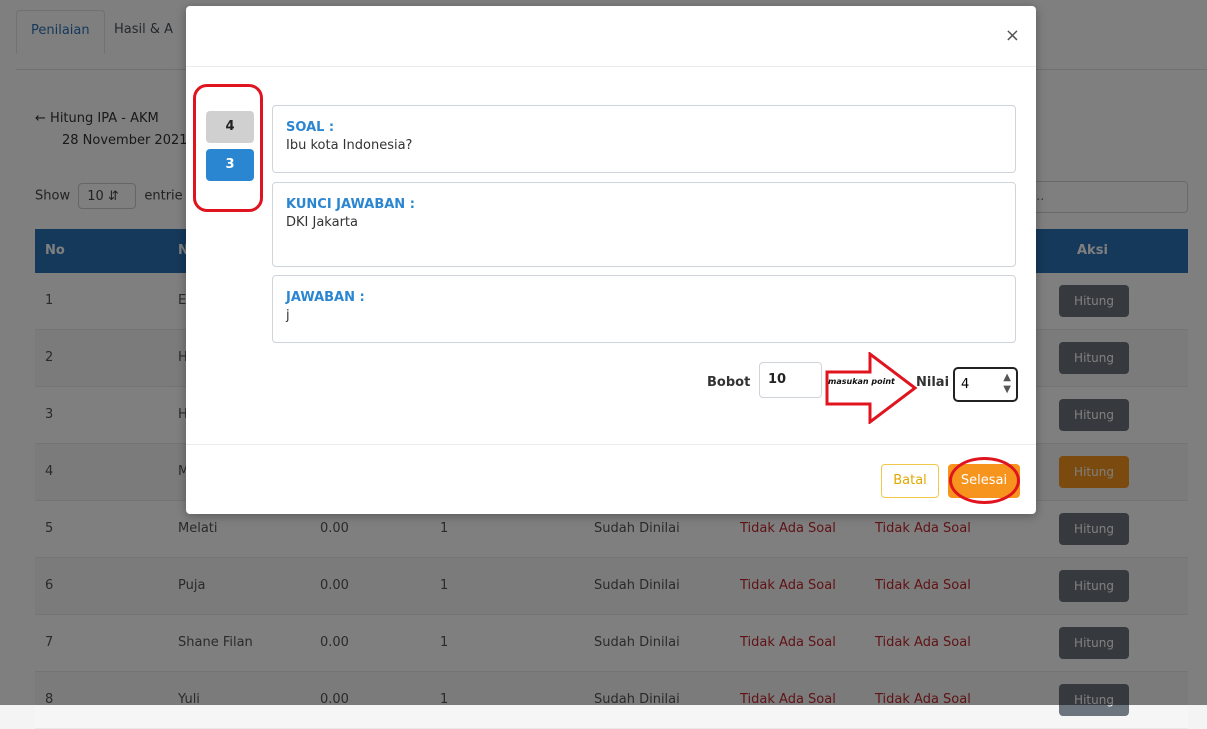 Image resolution: width=1207 pixels, height=729 pixels. What do you see at coordinates (644, 309) in the screenshot?
I see `jawaban-card: JAWABAN : j` at bounding box center [644, 309].